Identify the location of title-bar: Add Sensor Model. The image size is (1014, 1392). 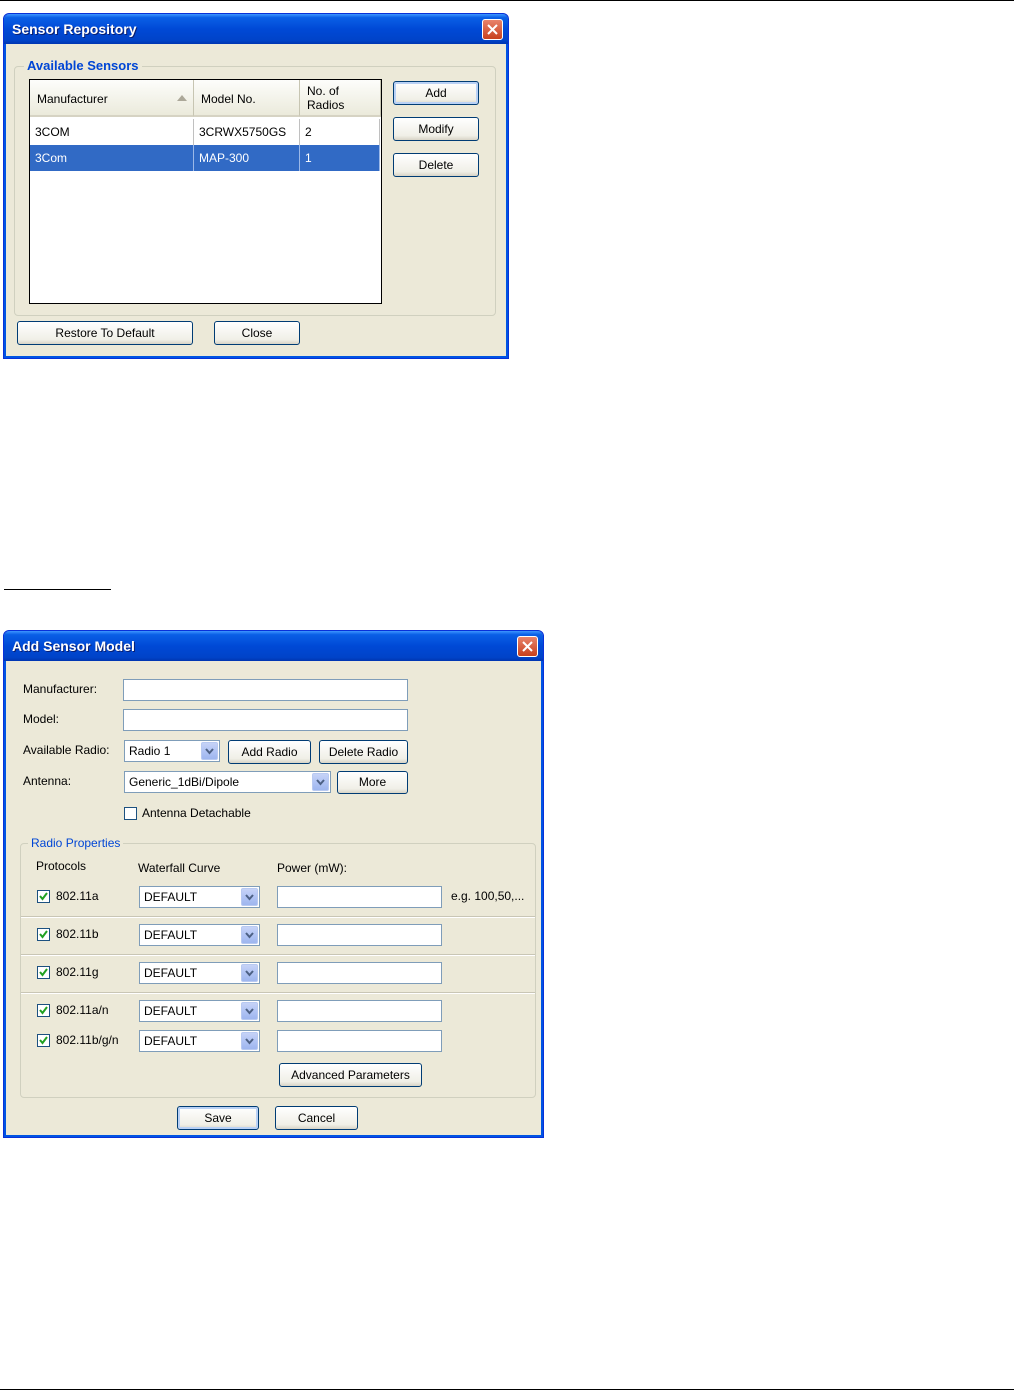
(273, 646).